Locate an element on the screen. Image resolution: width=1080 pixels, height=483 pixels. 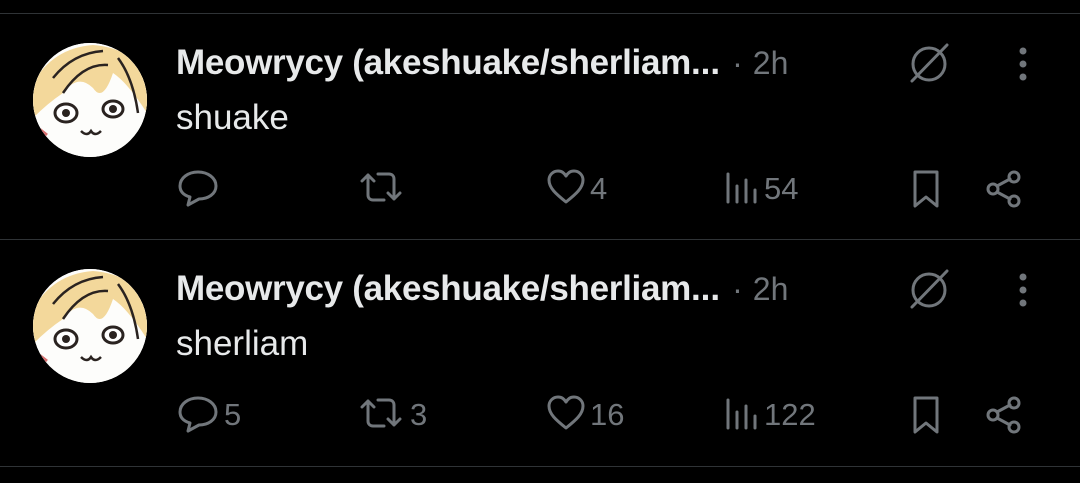
like-button: 16 is located at coordinates (585, 415).